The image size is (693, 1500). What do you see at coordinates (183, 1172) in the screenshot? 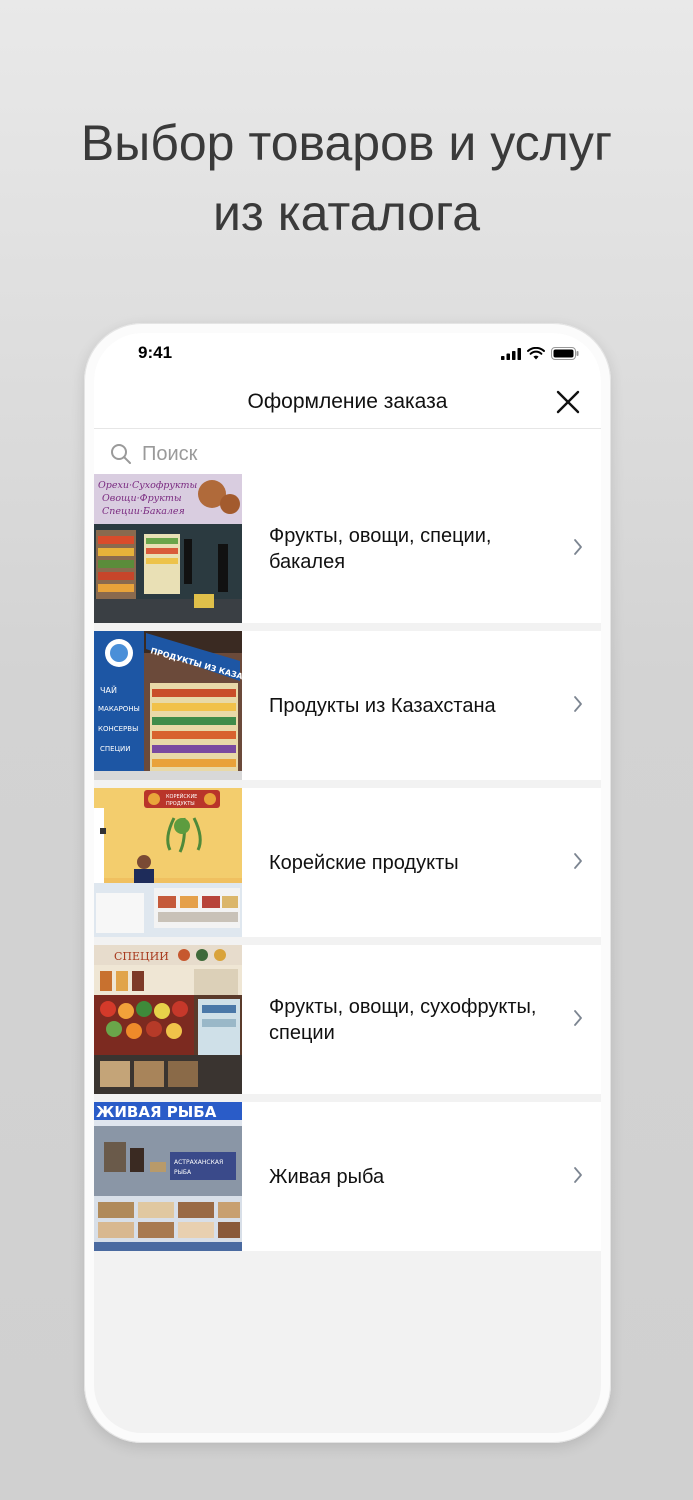
I see `svg-text: РЫБА` at bounding box center [183, 1172].